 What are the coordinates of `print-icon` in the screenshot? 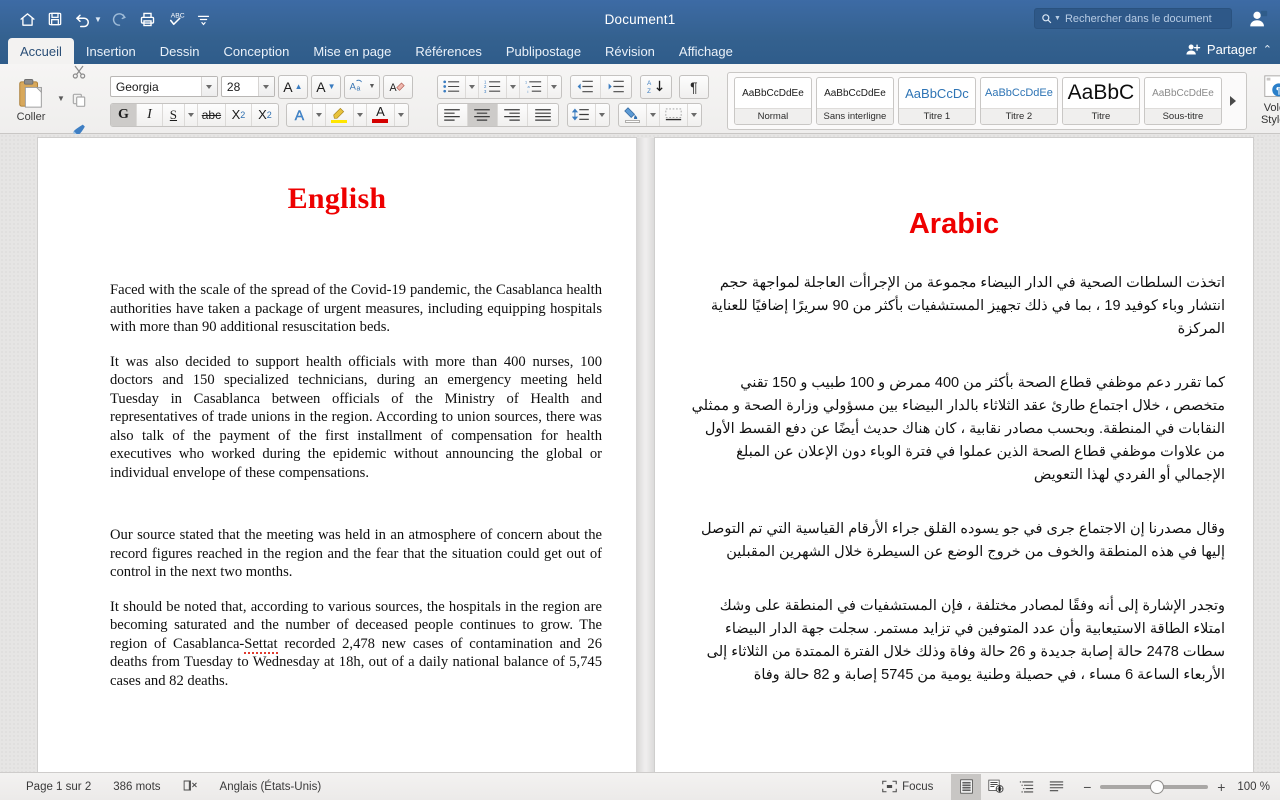 It's located at (148, 19).